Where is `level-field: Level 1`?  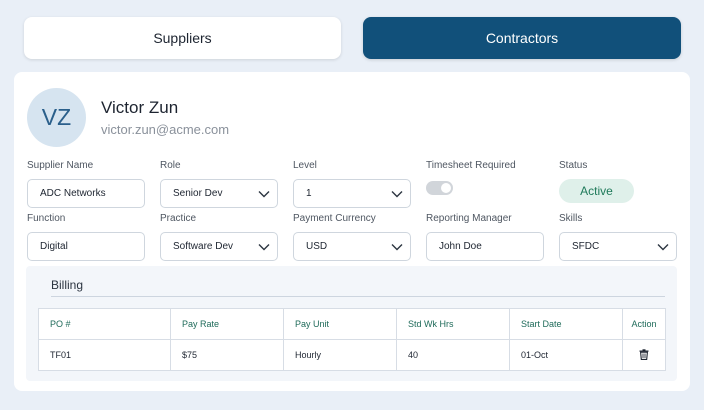
level-field: Level 1 is located at coordinates (352, 183).